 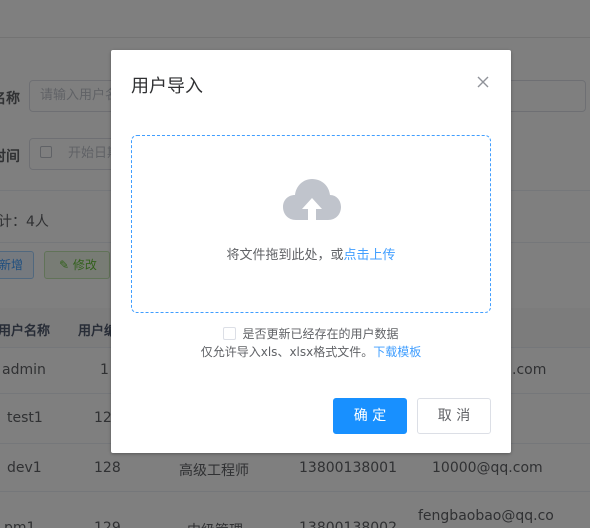 I want to click on confirm-button-label: 确 定, so click(x=370, y=416).